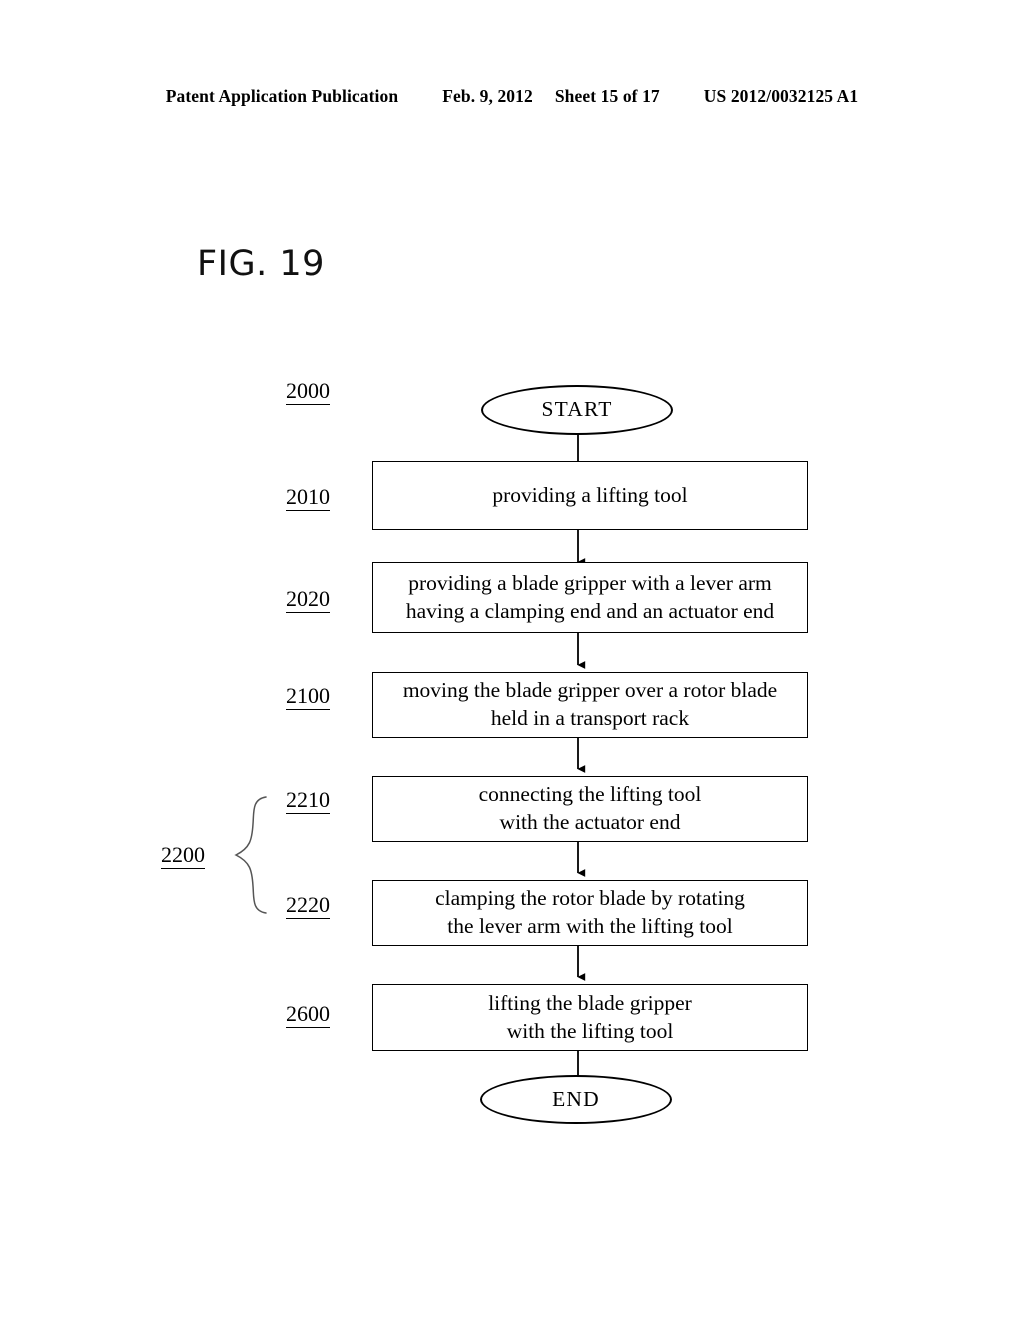 Image resolution: width=1024 pixels, height=1320 pixels. I want to click on flow-node-2010-label: providing a lifting tool, so click(590, 494).